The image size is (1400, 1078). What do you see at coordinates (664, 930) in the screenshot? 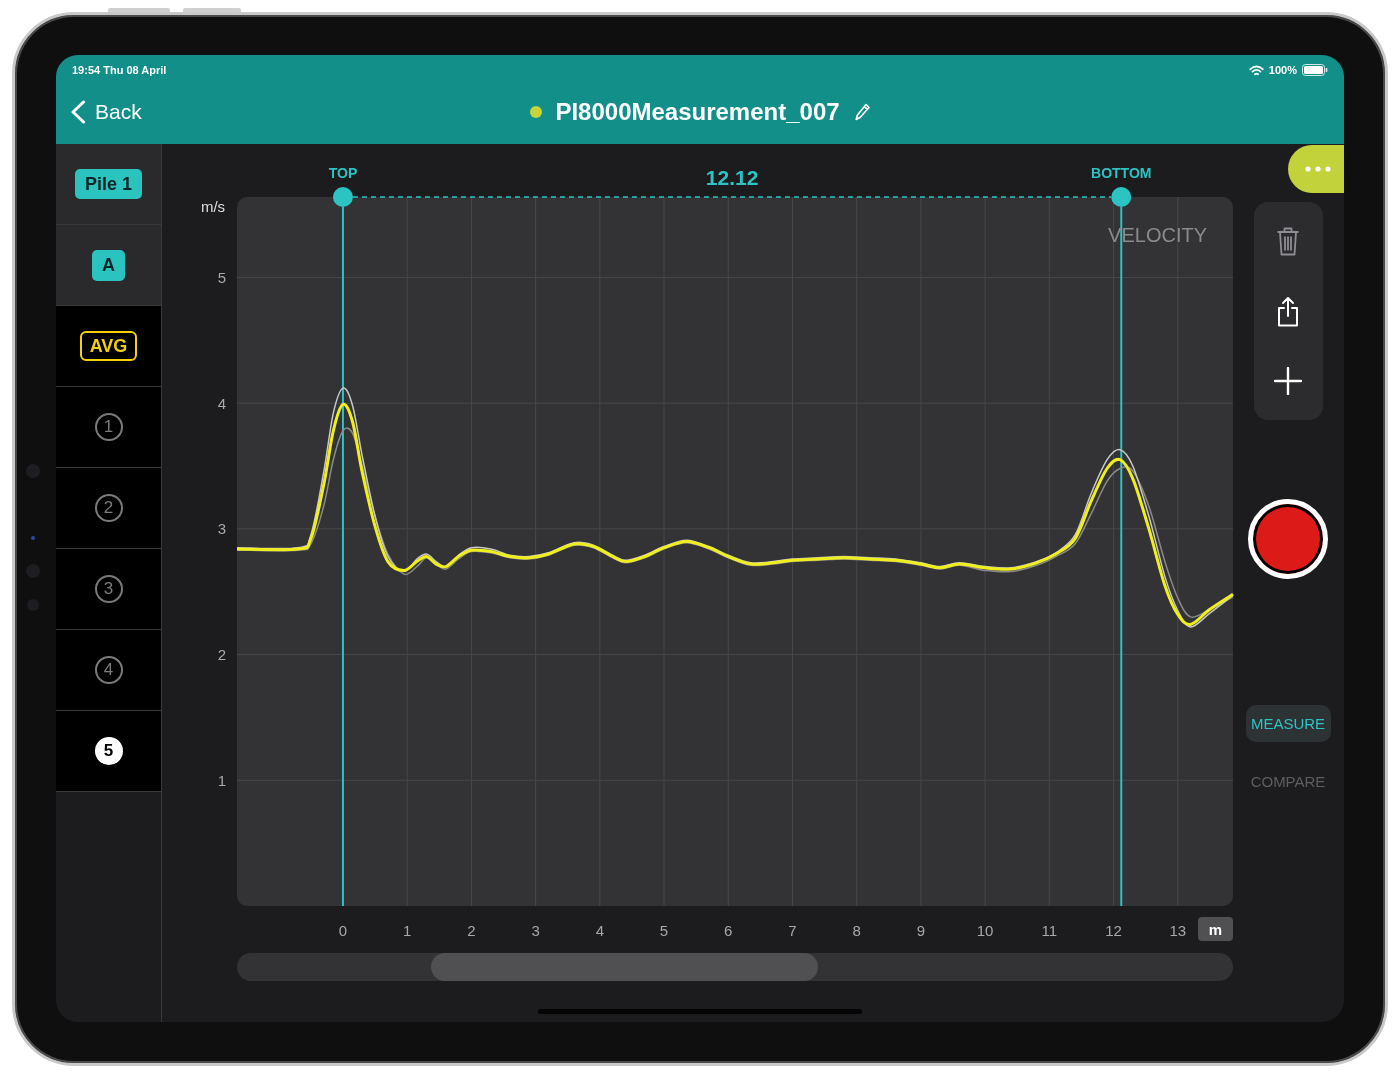
I see `x-tick-label: 5` at bounding box center [664, 930].